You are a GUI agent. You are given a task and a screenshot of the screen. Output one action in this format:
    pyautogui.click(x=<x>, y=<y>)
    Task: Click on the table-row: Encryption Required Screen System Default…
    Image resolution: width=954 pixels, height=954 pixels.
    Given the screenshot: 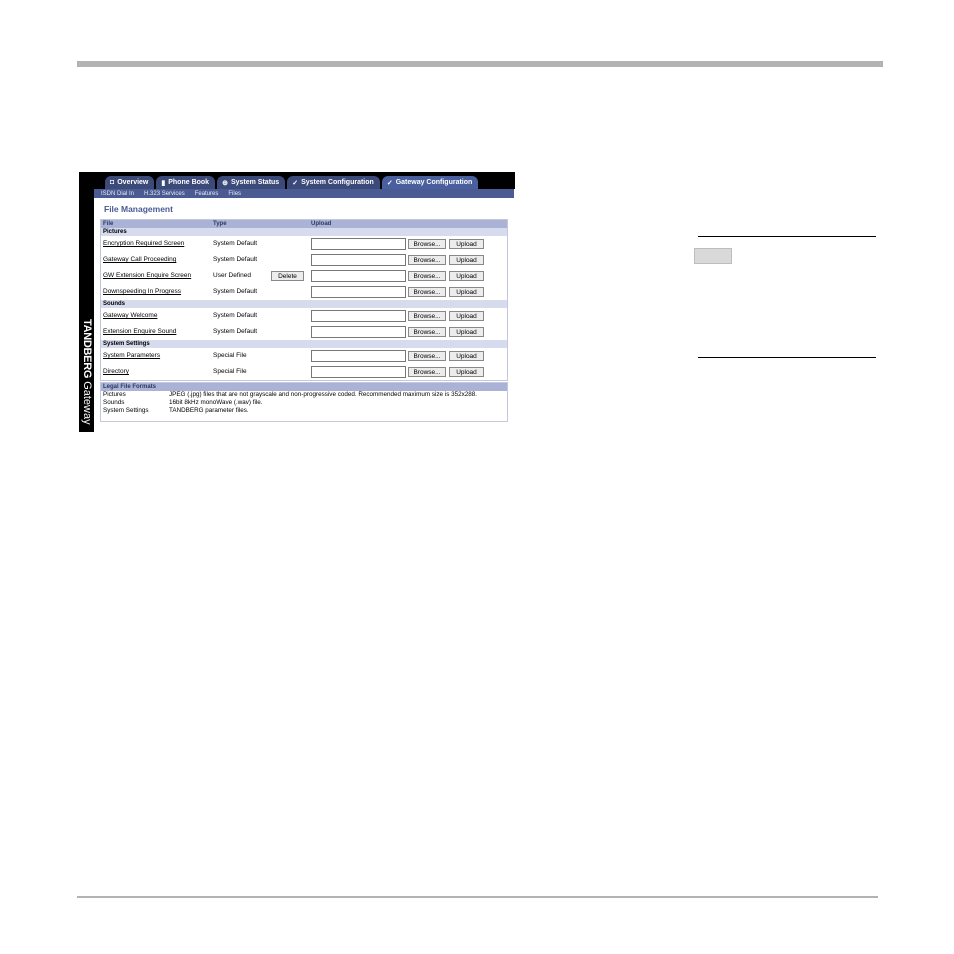 What is the action you would take?
    pyautogui.click(x=304, y=244)
    